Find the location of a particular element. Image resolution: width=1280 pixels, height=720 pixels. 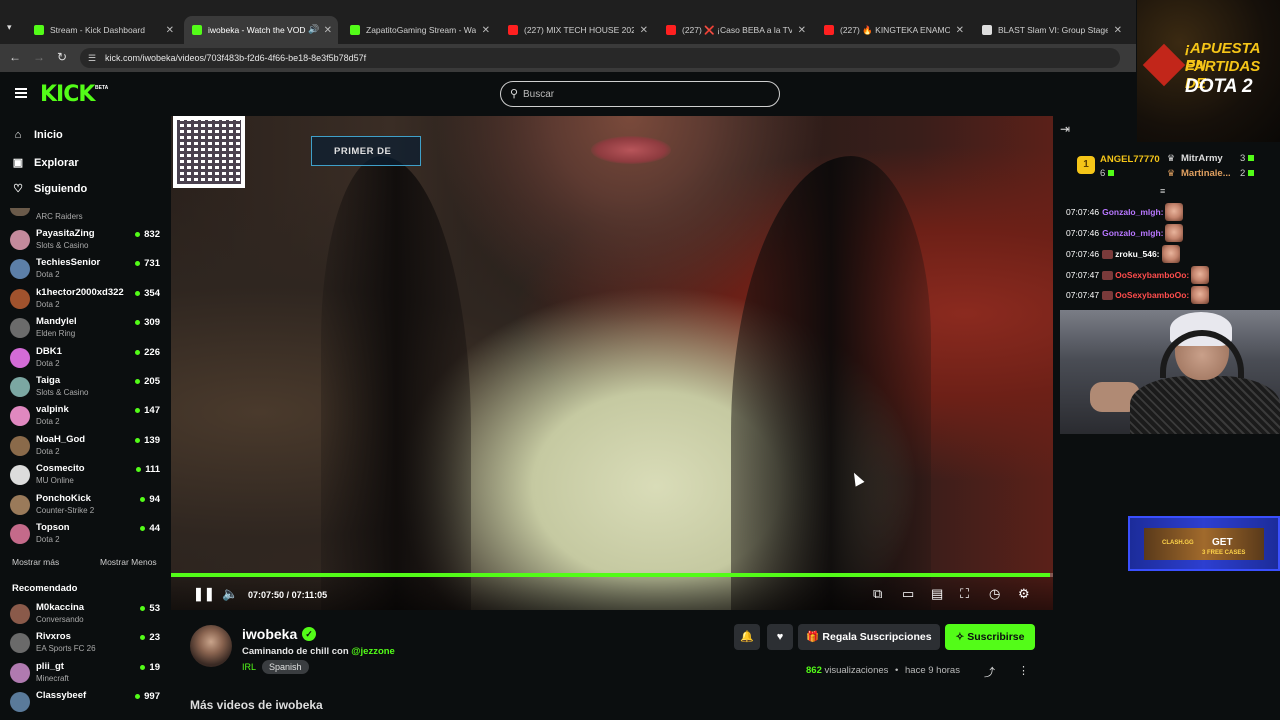

sidebar-channel: PayasitaZing Slots & Casino 832 is located at coordinates (85, 240).